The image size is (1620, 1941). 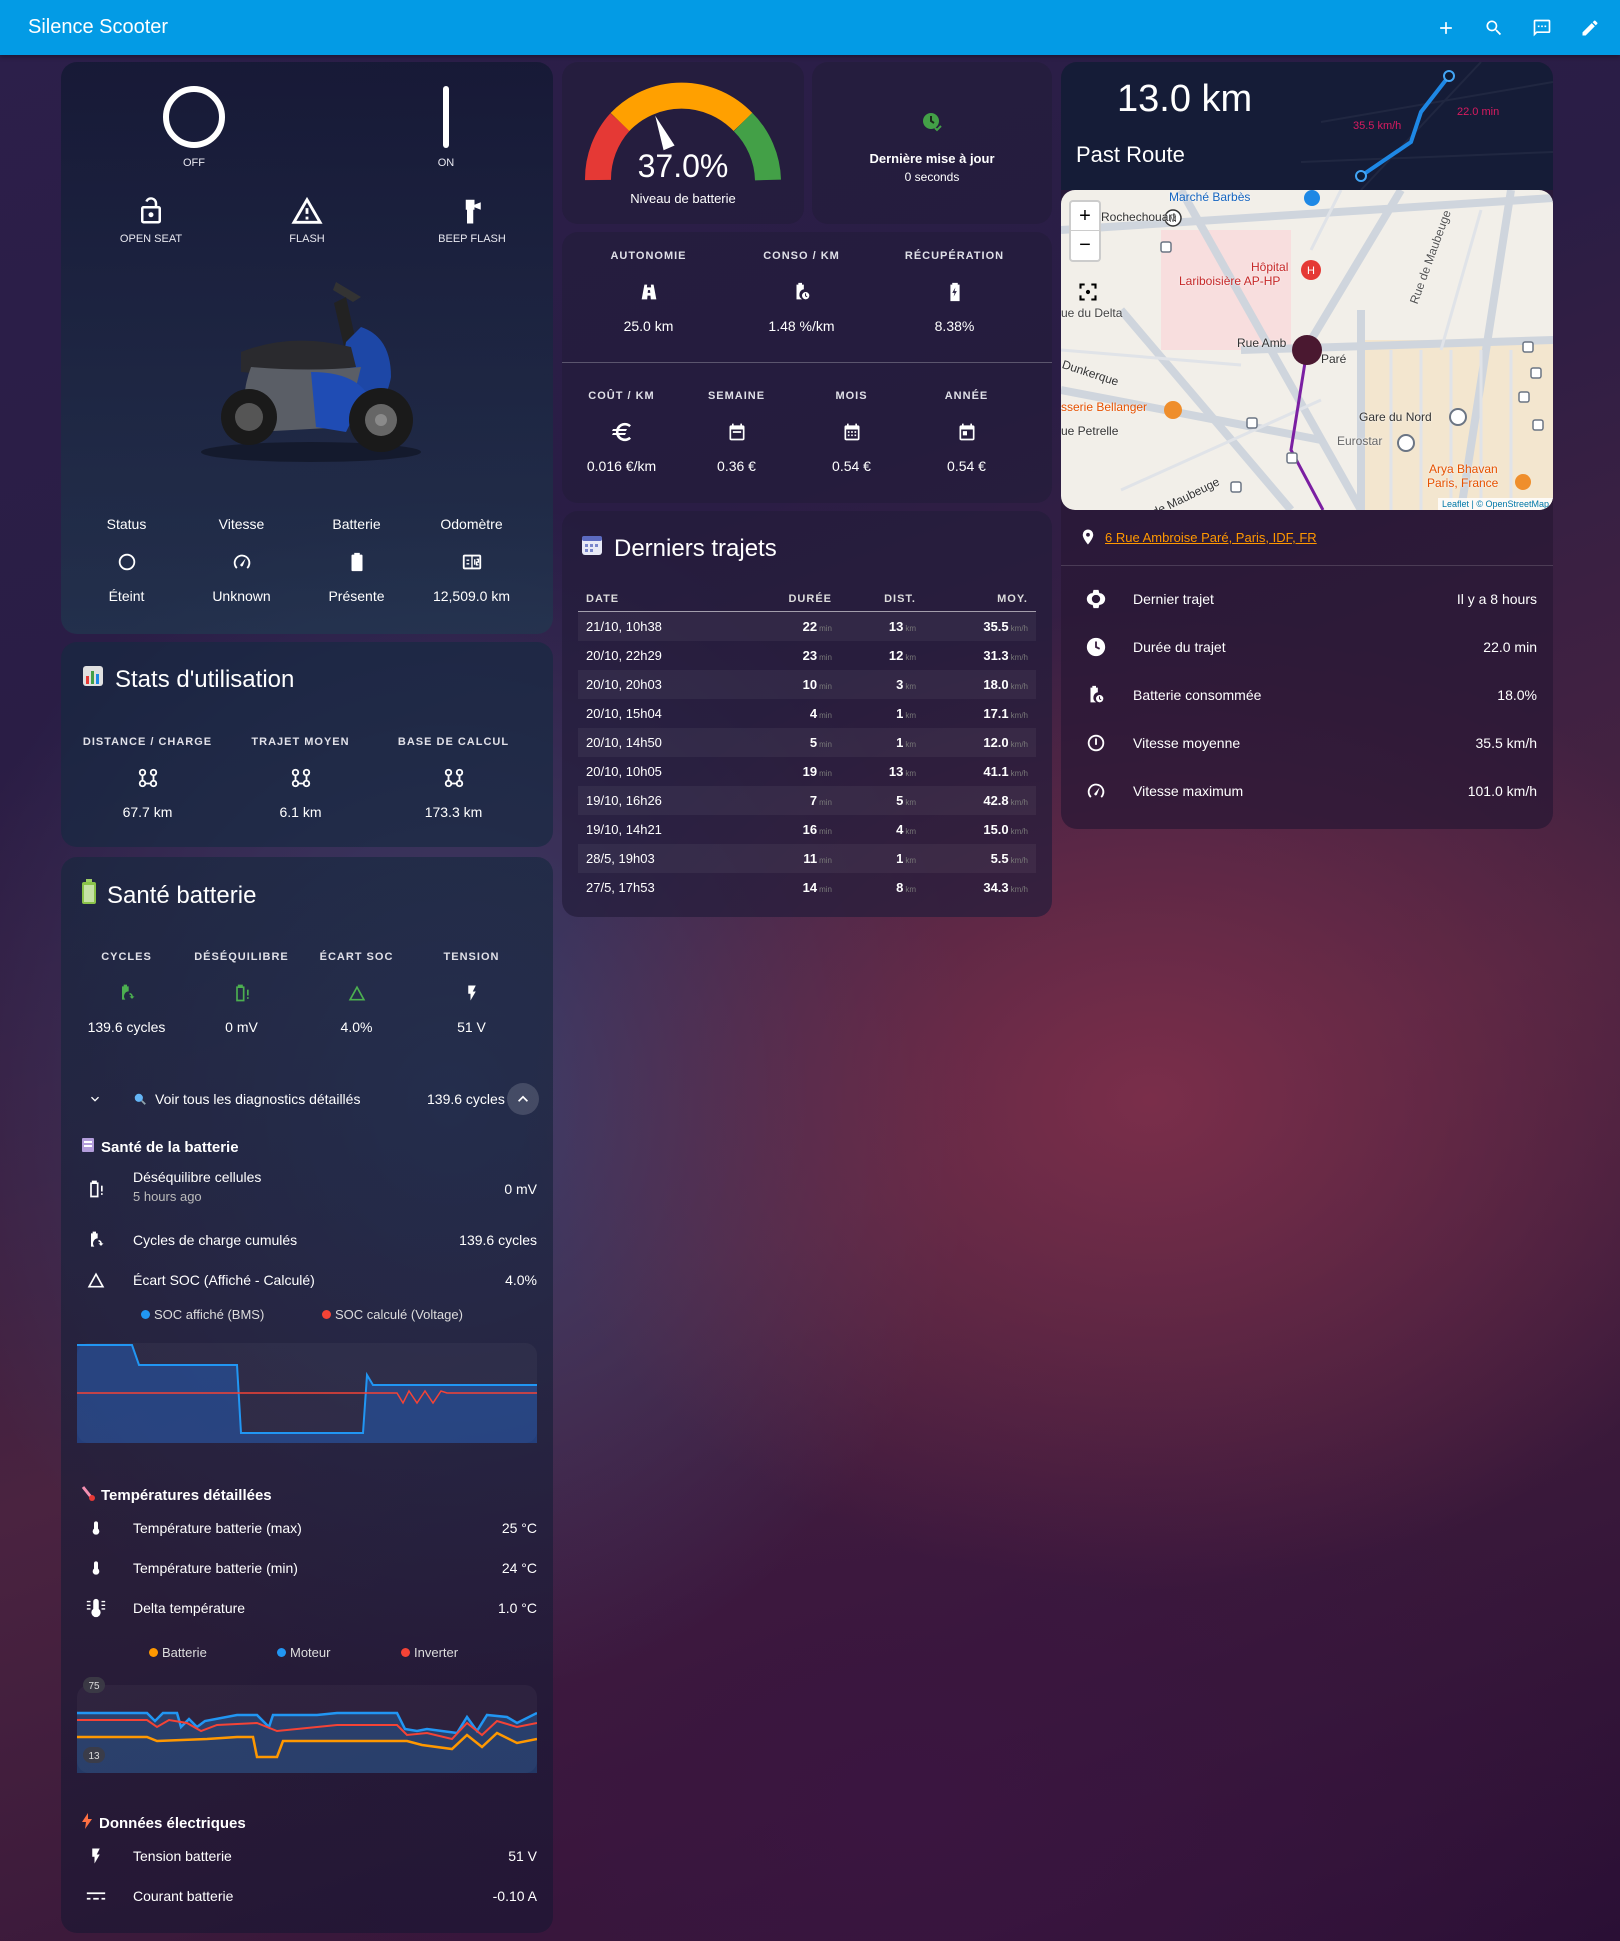 I want to click on trip-average: 15.0 km/h, so click(x=1005, y=829).